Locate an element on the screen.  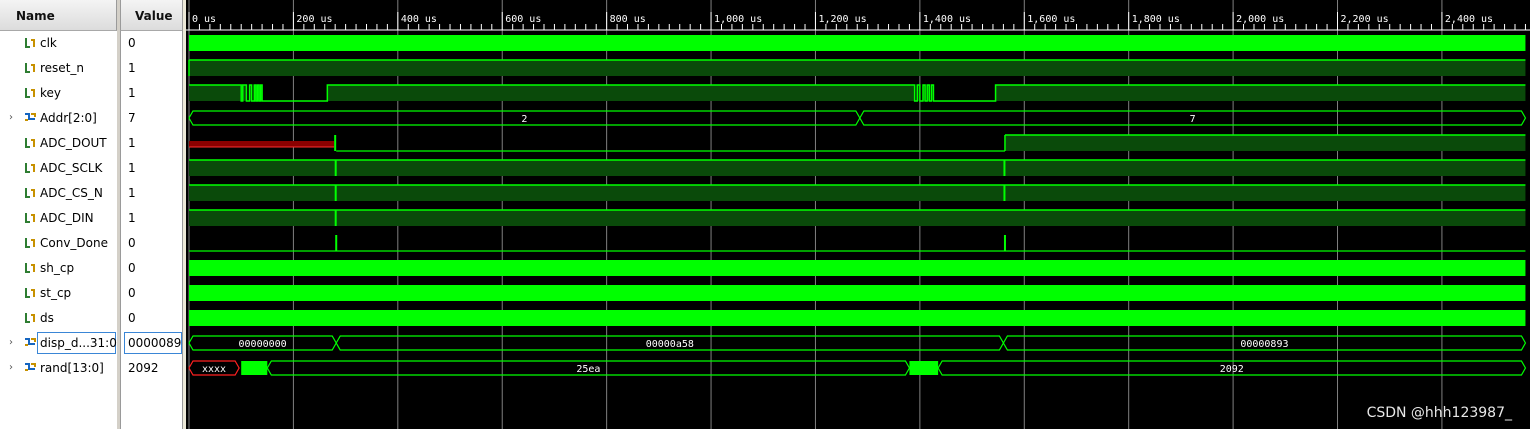
dense-signal-ds is located at coordinates (857, 318).